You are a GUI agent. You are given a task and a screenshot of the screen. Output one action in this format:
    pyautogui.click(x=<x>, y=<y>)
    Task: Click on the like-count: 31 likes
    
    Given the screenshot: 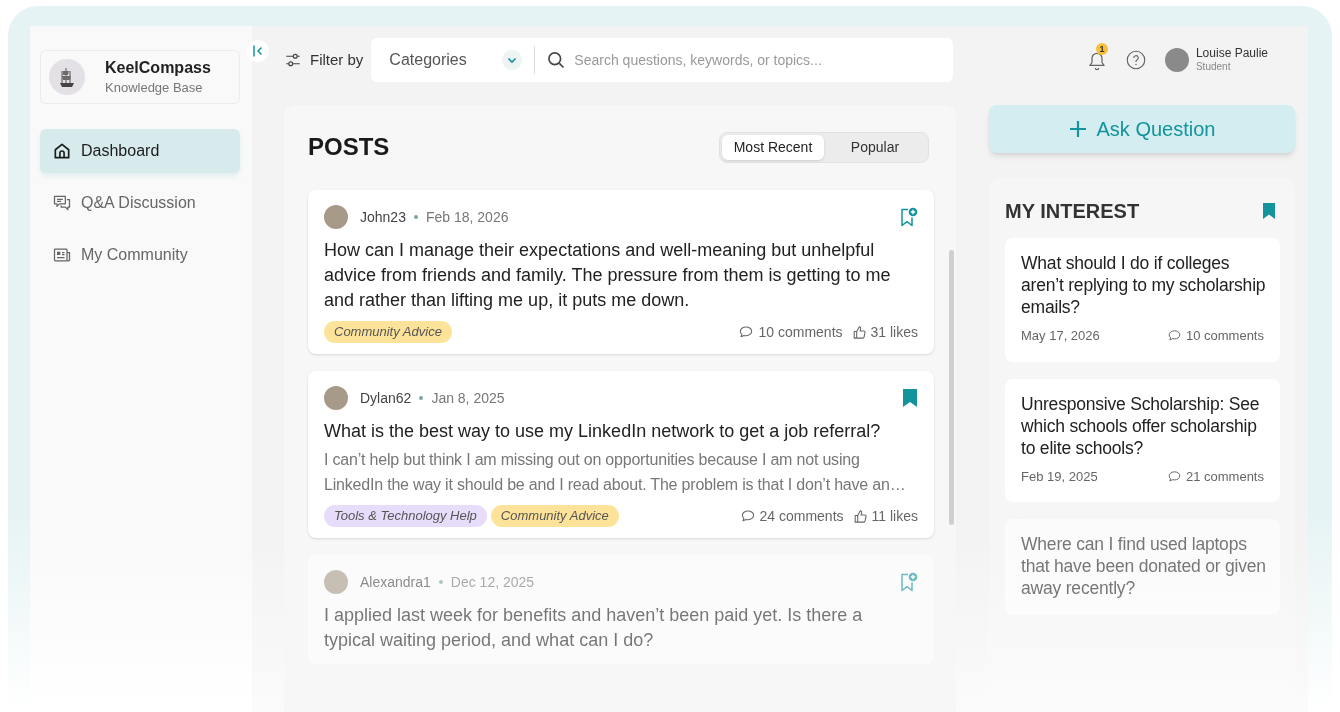 What is the action you would take?
    pyautogui.click(x=894, y=332)
    